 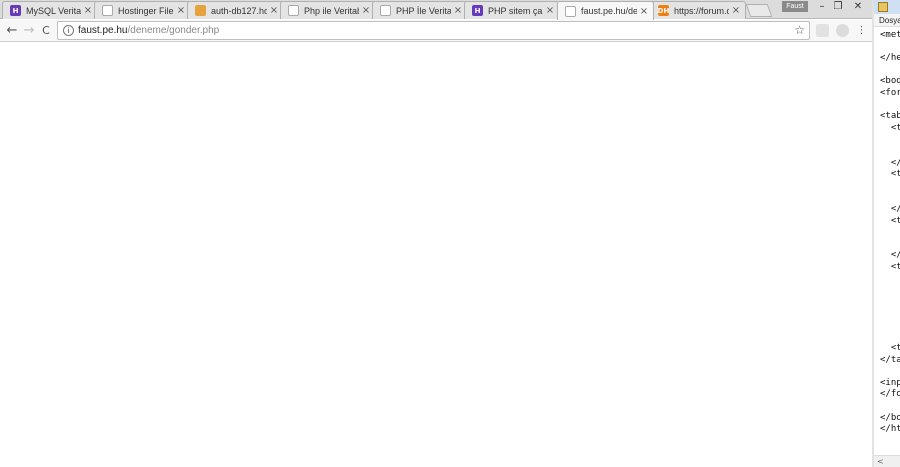 I want to click on close-window-button: ✕, so click(x=858, y=7).